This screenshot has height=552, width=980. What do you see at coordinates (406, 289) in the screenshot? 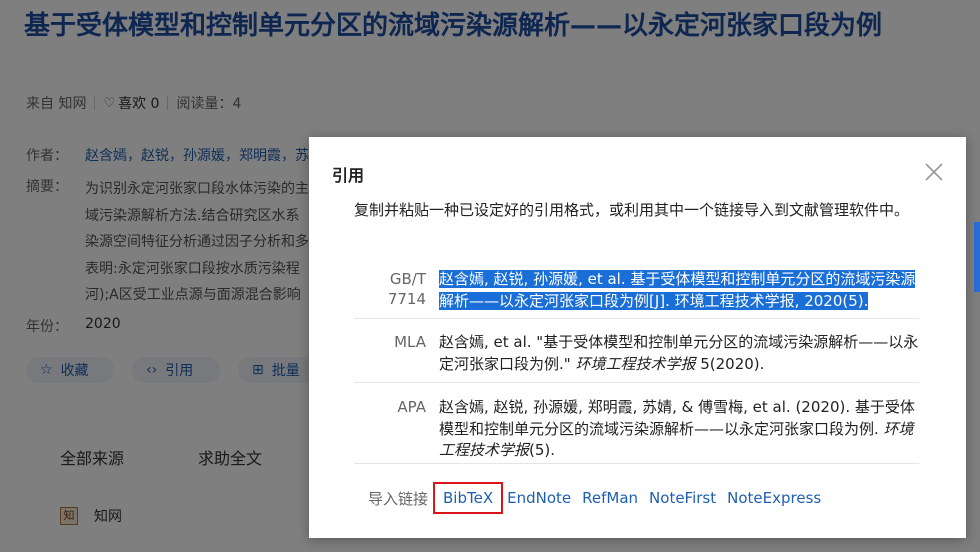
I see `citation-format-label: GB/T 7714` at bounding box center [406, 289].